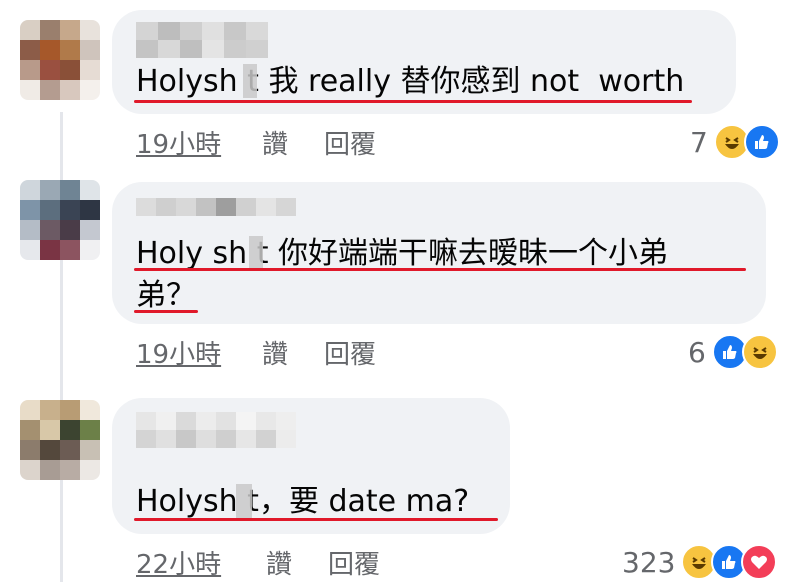 The width and height of the screenshot is (800, 585). Describe the element at coordinates (178, 562) in the screenshot. I see `timestamp-link: 22小時` at that location.